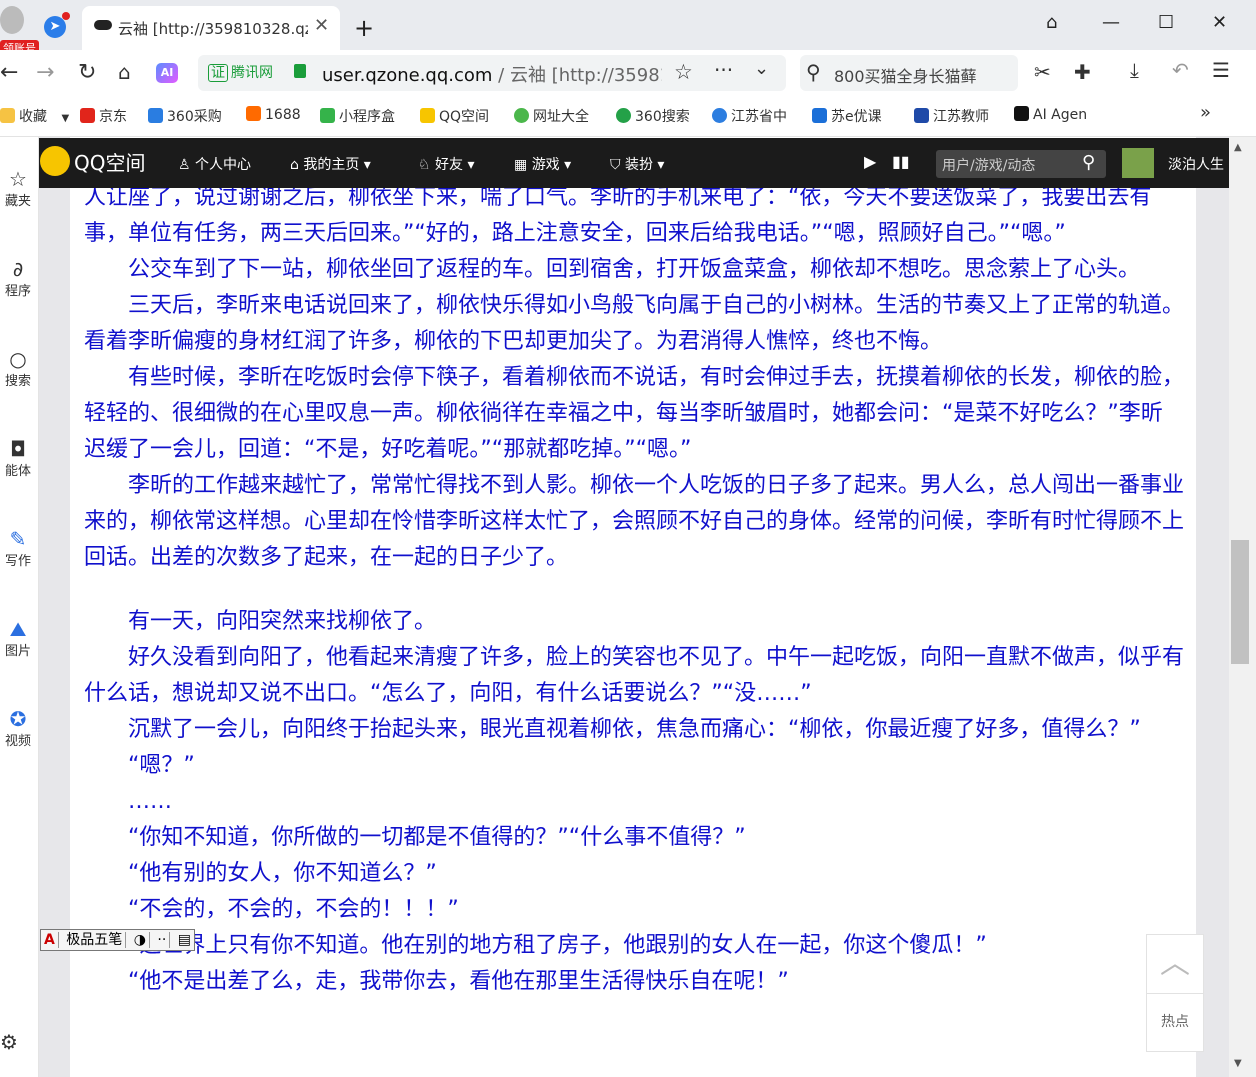 The height and width of the screenshot is (1077, 1256). Describe the element at coordinates (184, 940) in the screenshot. I see `soft-keyboard-icon: ▤` at that location.